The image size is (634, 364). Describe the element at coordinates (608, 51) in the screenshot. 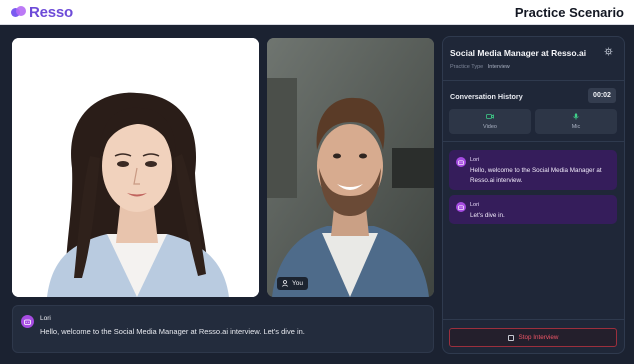

I see `settings-gear-icon` at that location.